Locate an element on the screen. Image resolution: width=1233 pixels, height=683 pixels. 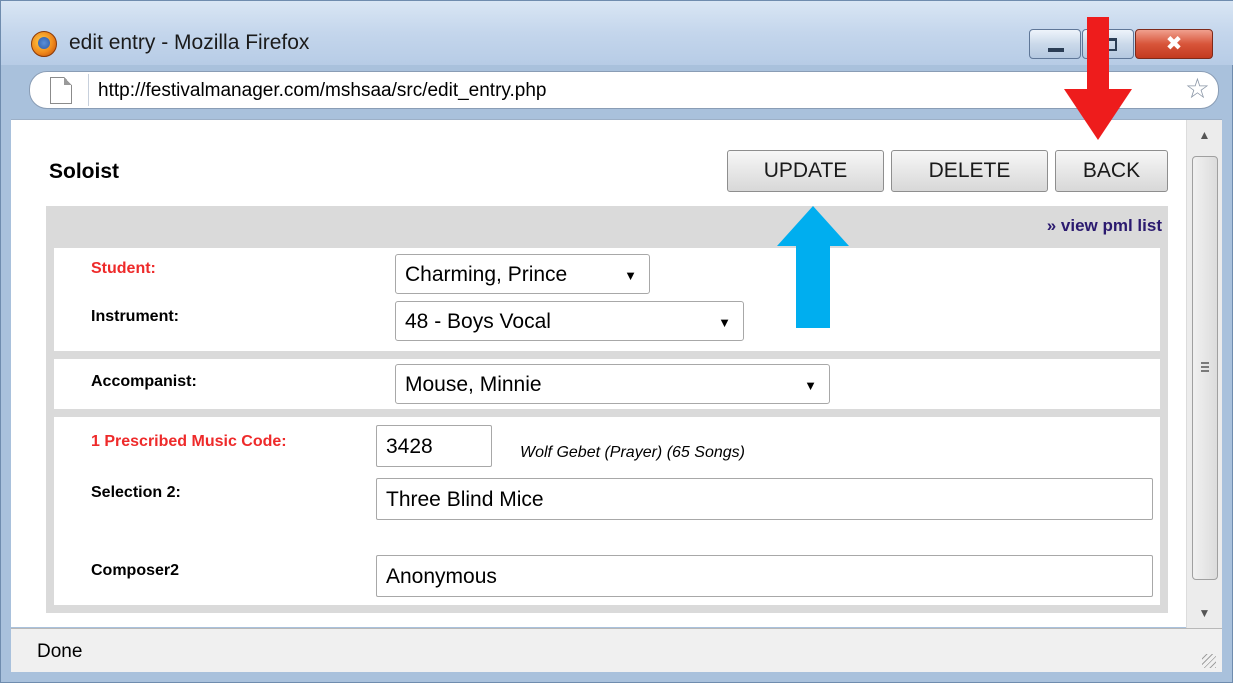
scroll-down-icon: ▼ is located at coordinates (1204, 613).